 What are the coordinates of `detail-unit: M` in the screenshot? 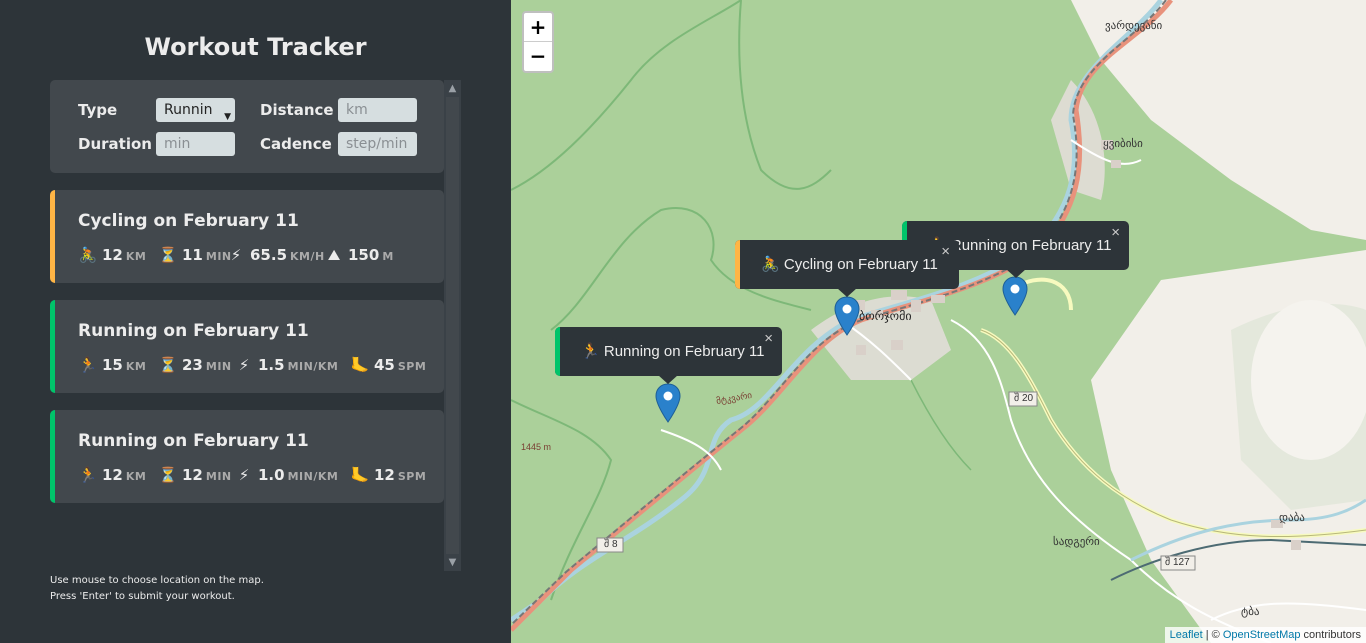 It's located at (388, 256).